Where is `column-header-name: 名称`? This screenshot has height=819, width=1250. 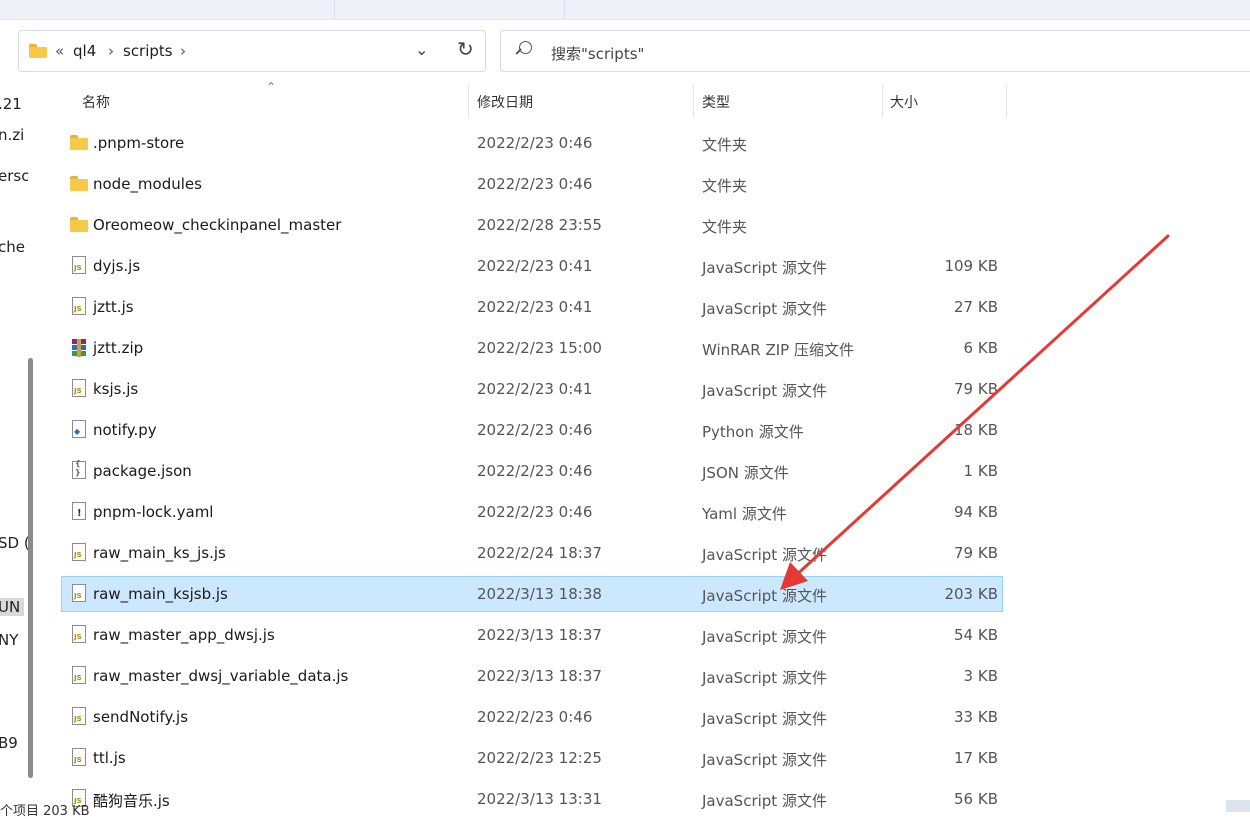 column-header-name: 名称 is located at coordinates (265, 100).